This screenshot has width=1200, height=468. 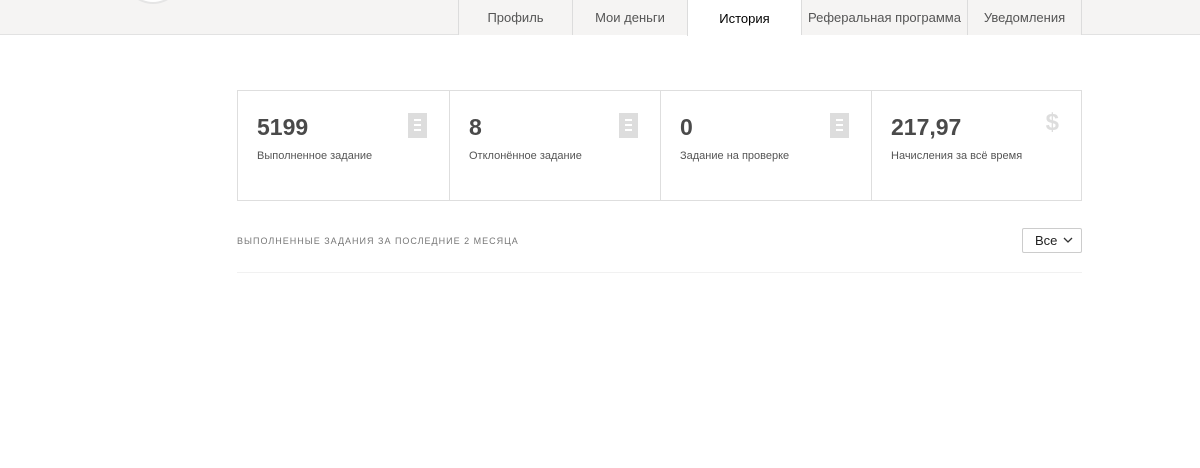 I want to click on stat-label: Задание на проверке, so click(x=735, y=156).